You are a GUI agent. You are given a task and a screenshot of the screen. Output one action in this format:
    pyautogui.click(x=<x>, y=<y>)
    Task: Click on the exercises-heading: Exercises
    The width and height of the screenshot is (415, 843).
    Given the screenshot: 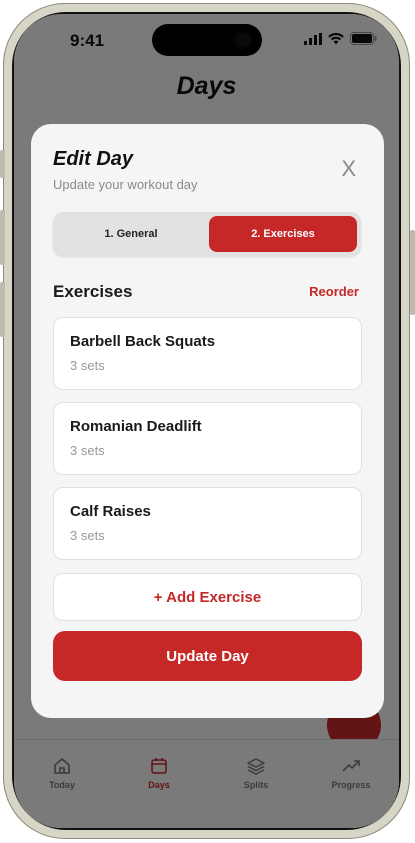 What is the action you would take?
    pyautogui.click(x=93, y=291)
    